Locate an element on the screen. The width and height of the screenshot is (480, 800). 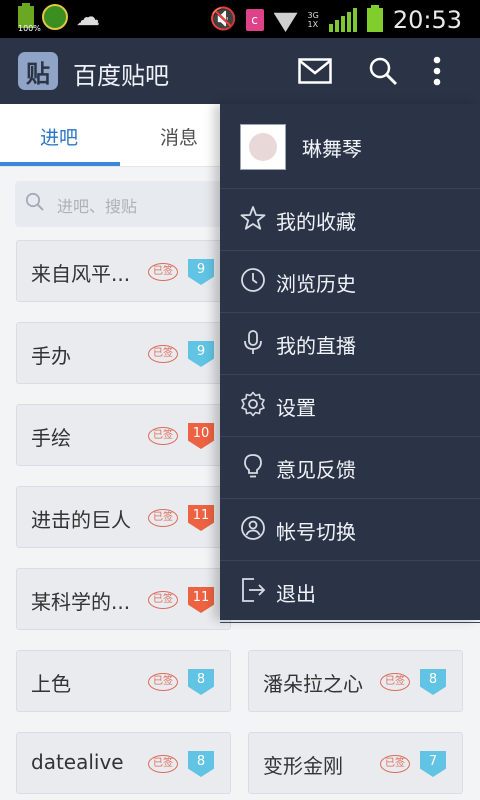
tab-indicator is located at coordinates (60, 164).